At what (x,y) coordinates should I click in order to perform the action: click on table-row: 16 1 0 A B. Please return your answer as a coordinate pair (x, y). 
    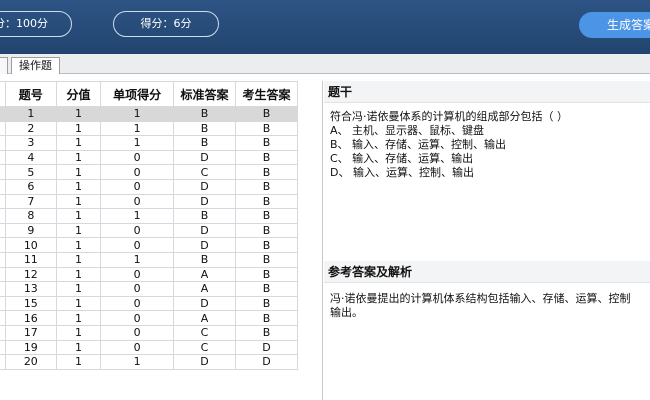
    Looking at the image, I should click on (149, 318).